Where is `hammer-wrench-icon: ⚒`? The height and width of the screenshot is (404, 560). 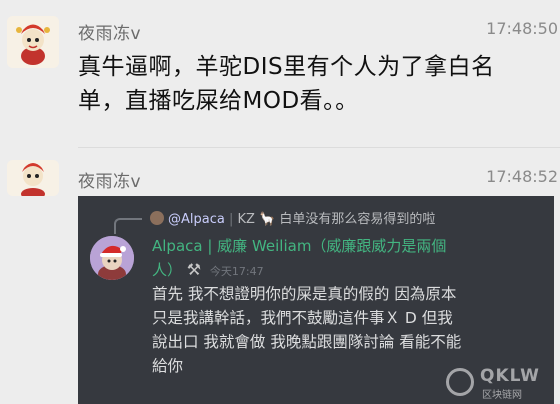 hammer-wrench-icon: ⚒ is located at coordinates (194, 269).